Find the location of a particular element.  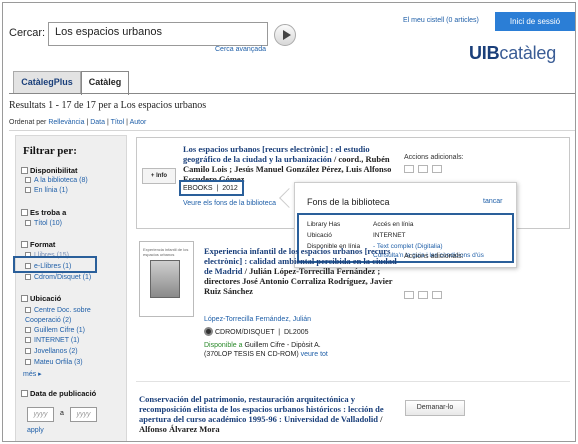

filter-item: A la biblioteca (8) is located at coordinates (56, 180).